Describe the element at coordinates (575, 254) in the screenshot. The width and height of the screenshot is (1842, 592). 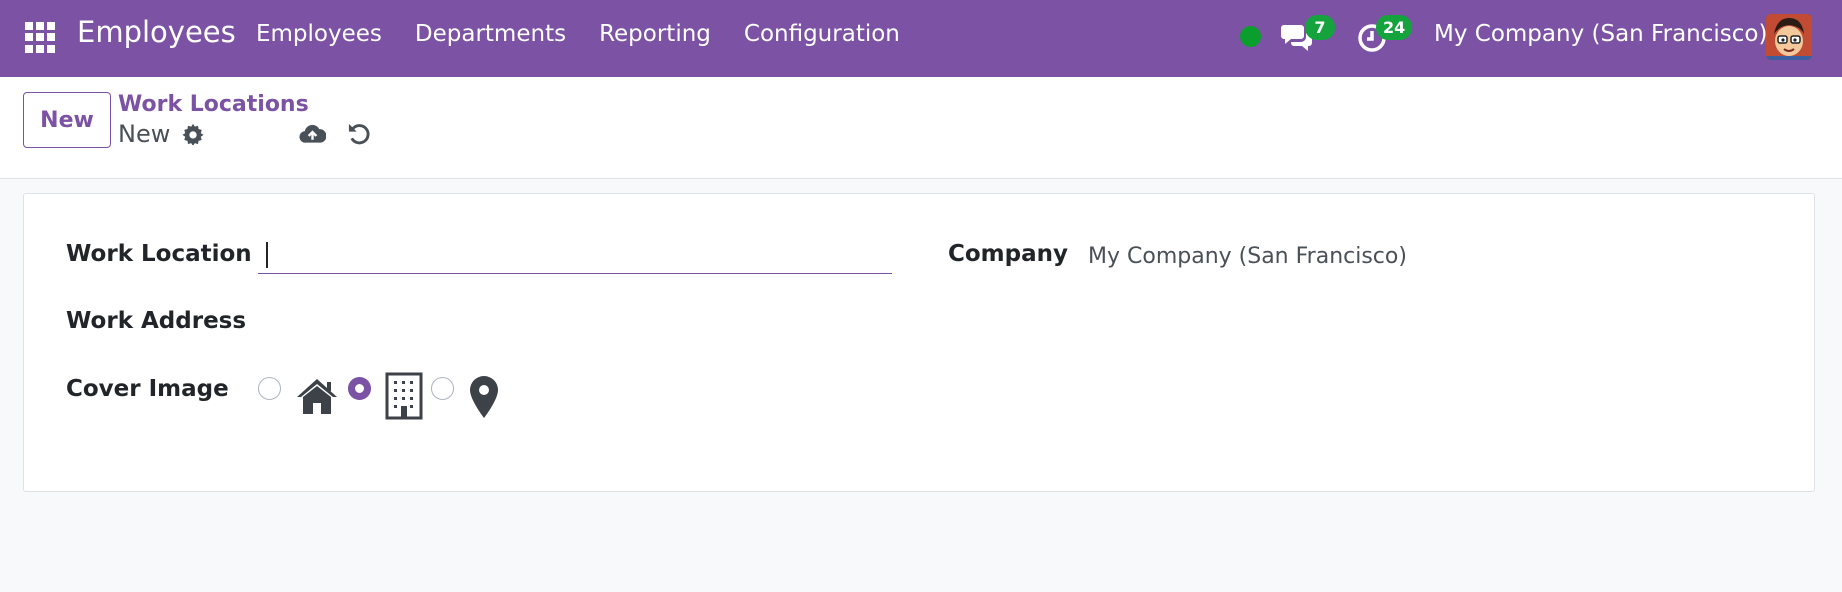
I see `work-location-input` at that location.